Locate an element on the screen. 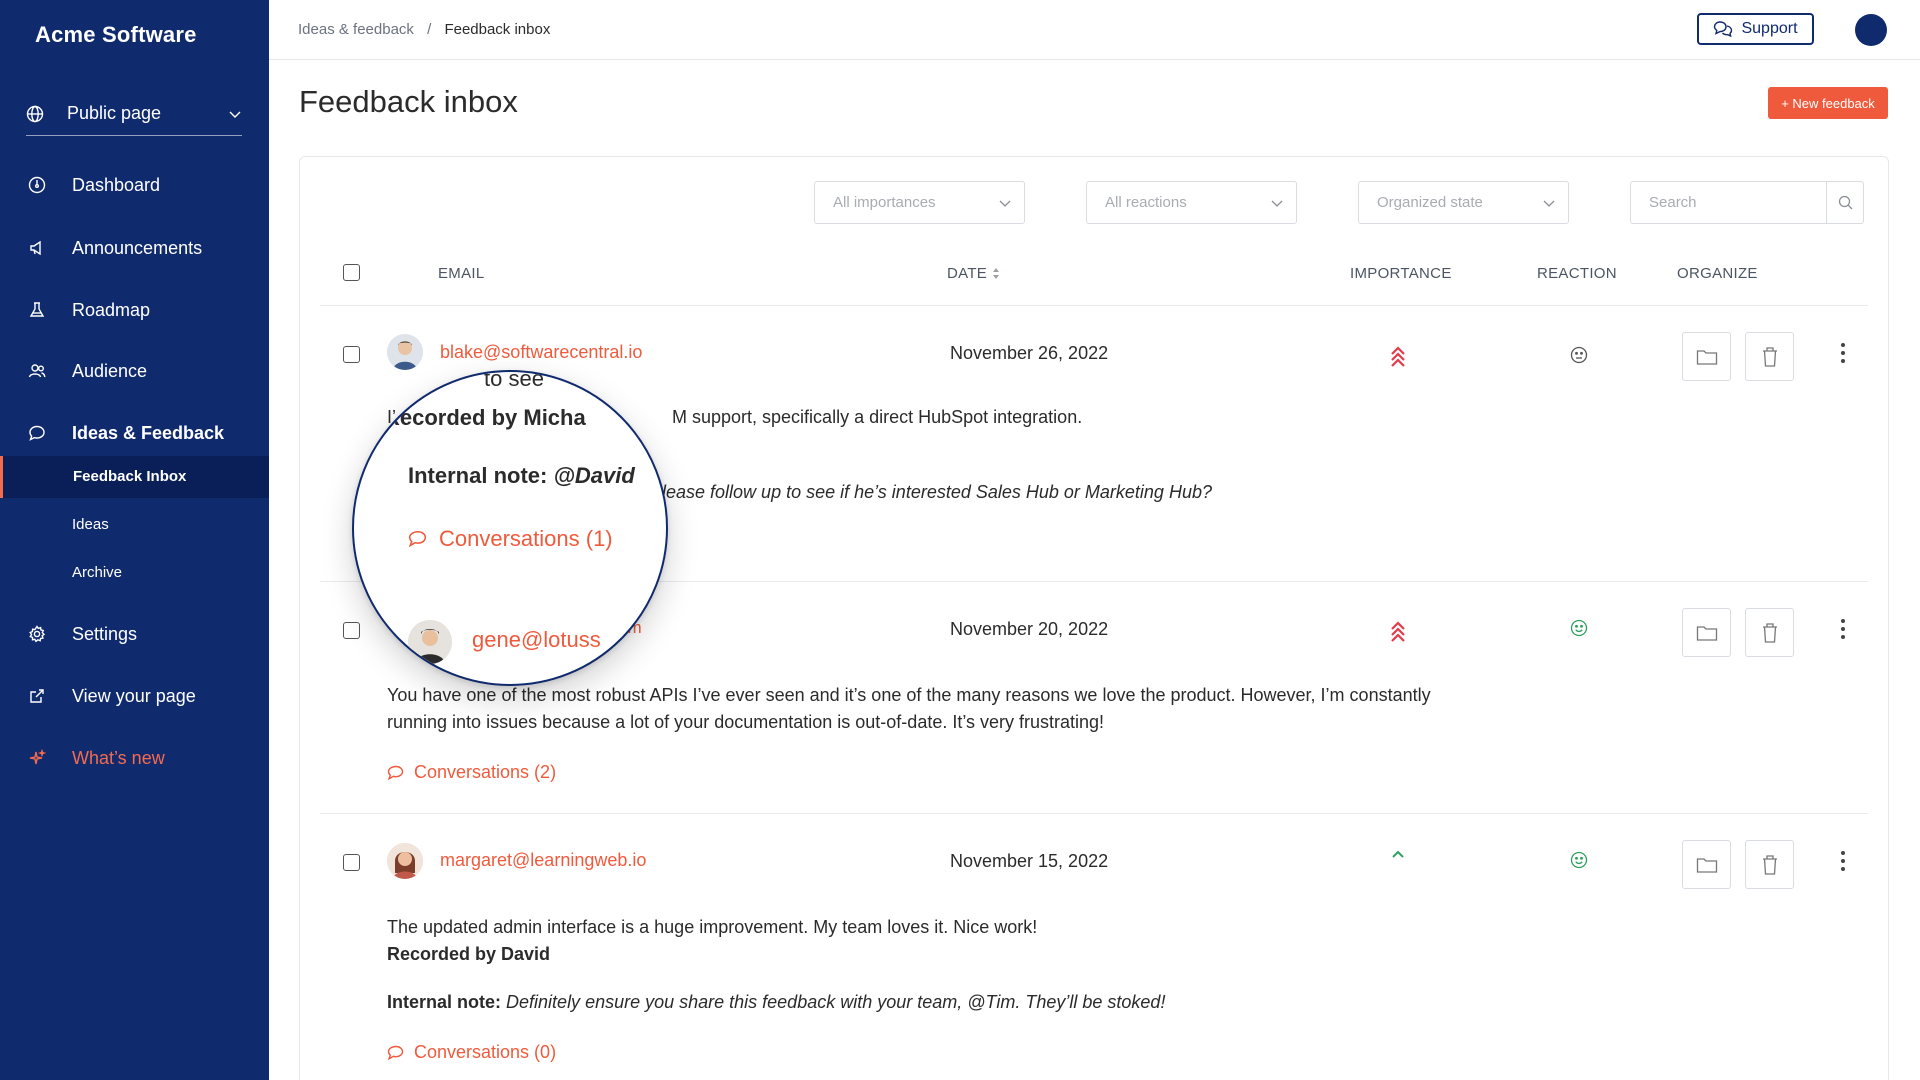  neutral-face-icon is located at coordinates (1579, 355).